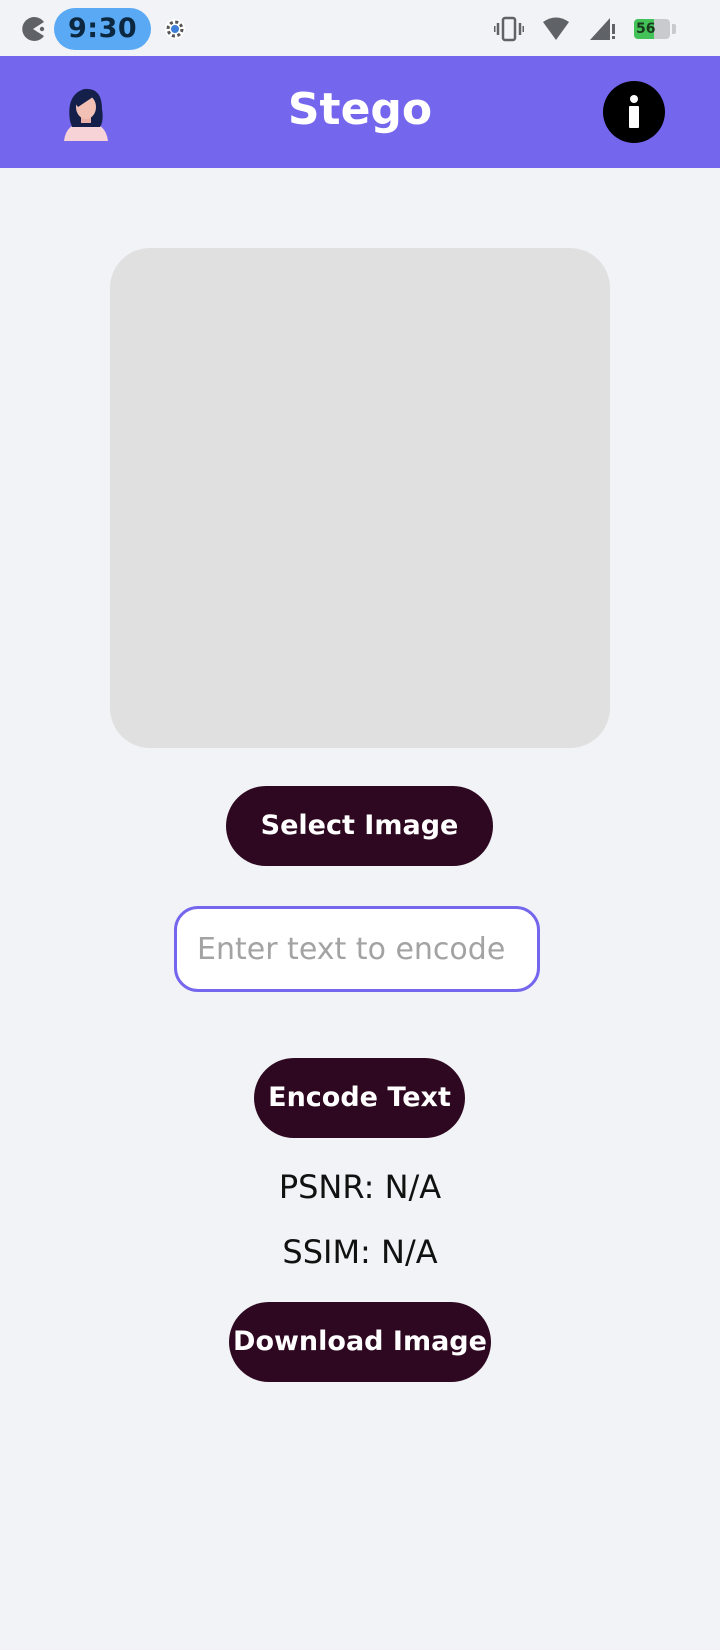  I want to click on encode-text-button: Encode Text, so click(359, 1098).